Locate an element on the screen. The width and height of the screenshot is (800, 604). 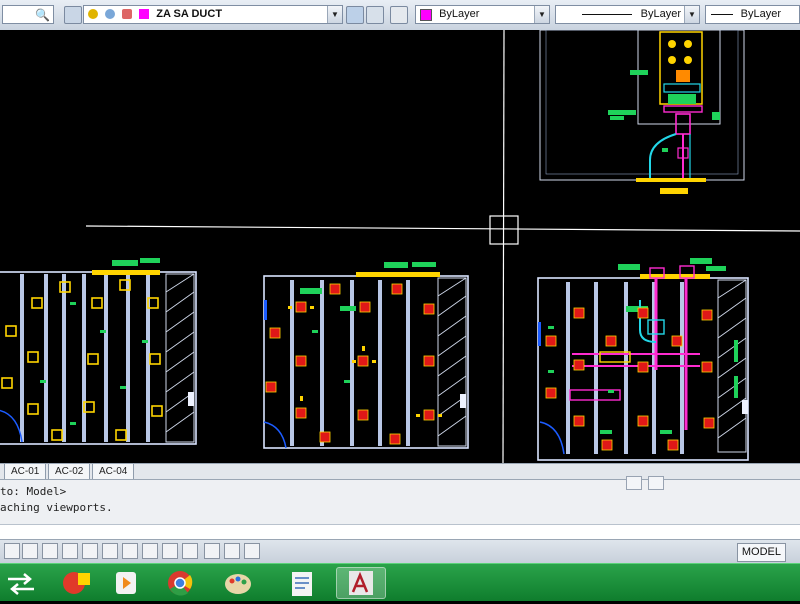
model-space-button: MODEL is located at coordinates (761, 552).